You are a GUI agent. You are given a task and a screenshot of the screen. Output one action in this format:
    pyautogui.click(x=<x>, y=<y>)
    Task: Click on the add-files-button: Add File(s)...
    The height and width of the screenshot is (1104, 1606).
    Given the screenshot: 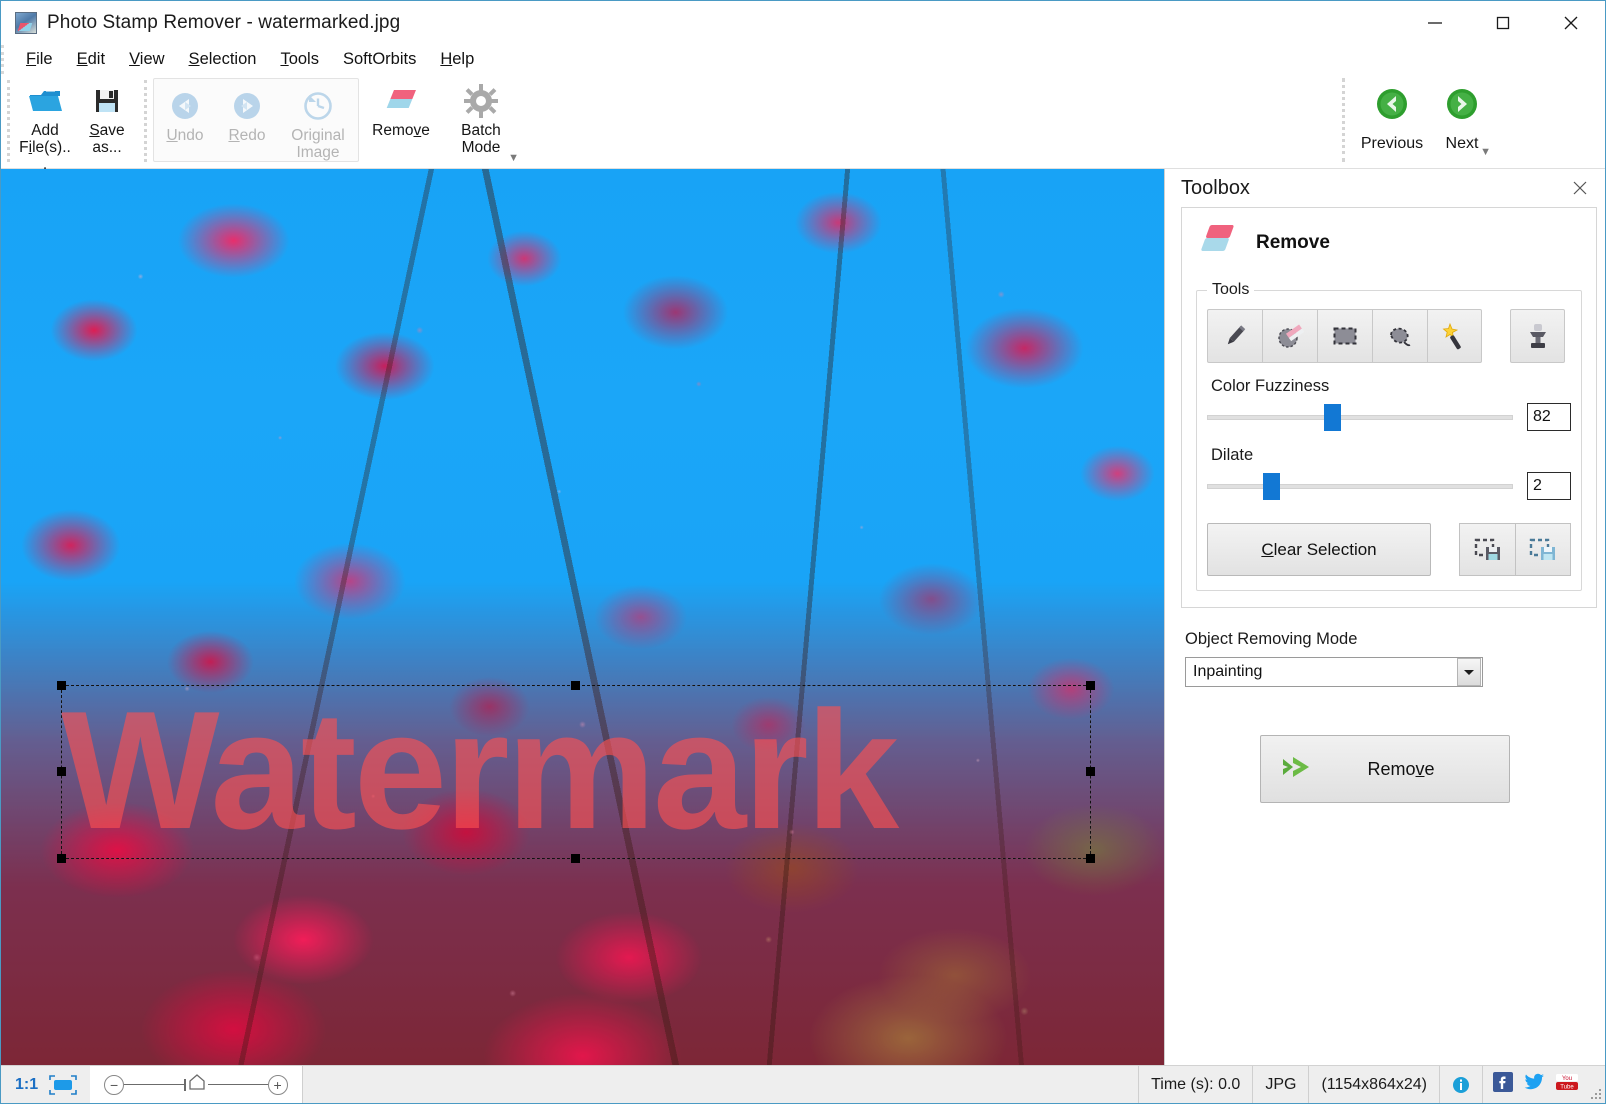 What is the action you would take?
    pyautogui.click(x=45, y=126)
    